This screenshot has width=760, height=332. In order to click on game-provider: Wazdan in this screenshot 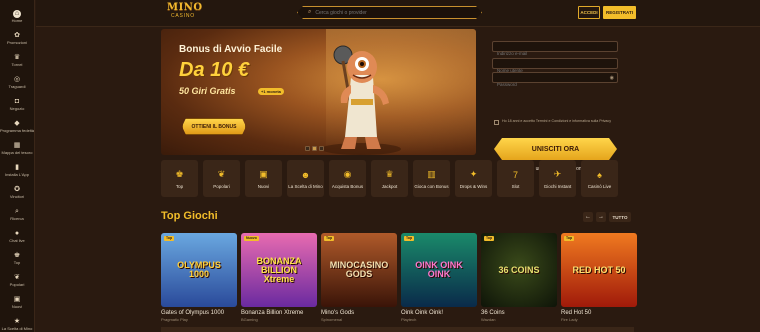, I will do `click(488, 319)`.